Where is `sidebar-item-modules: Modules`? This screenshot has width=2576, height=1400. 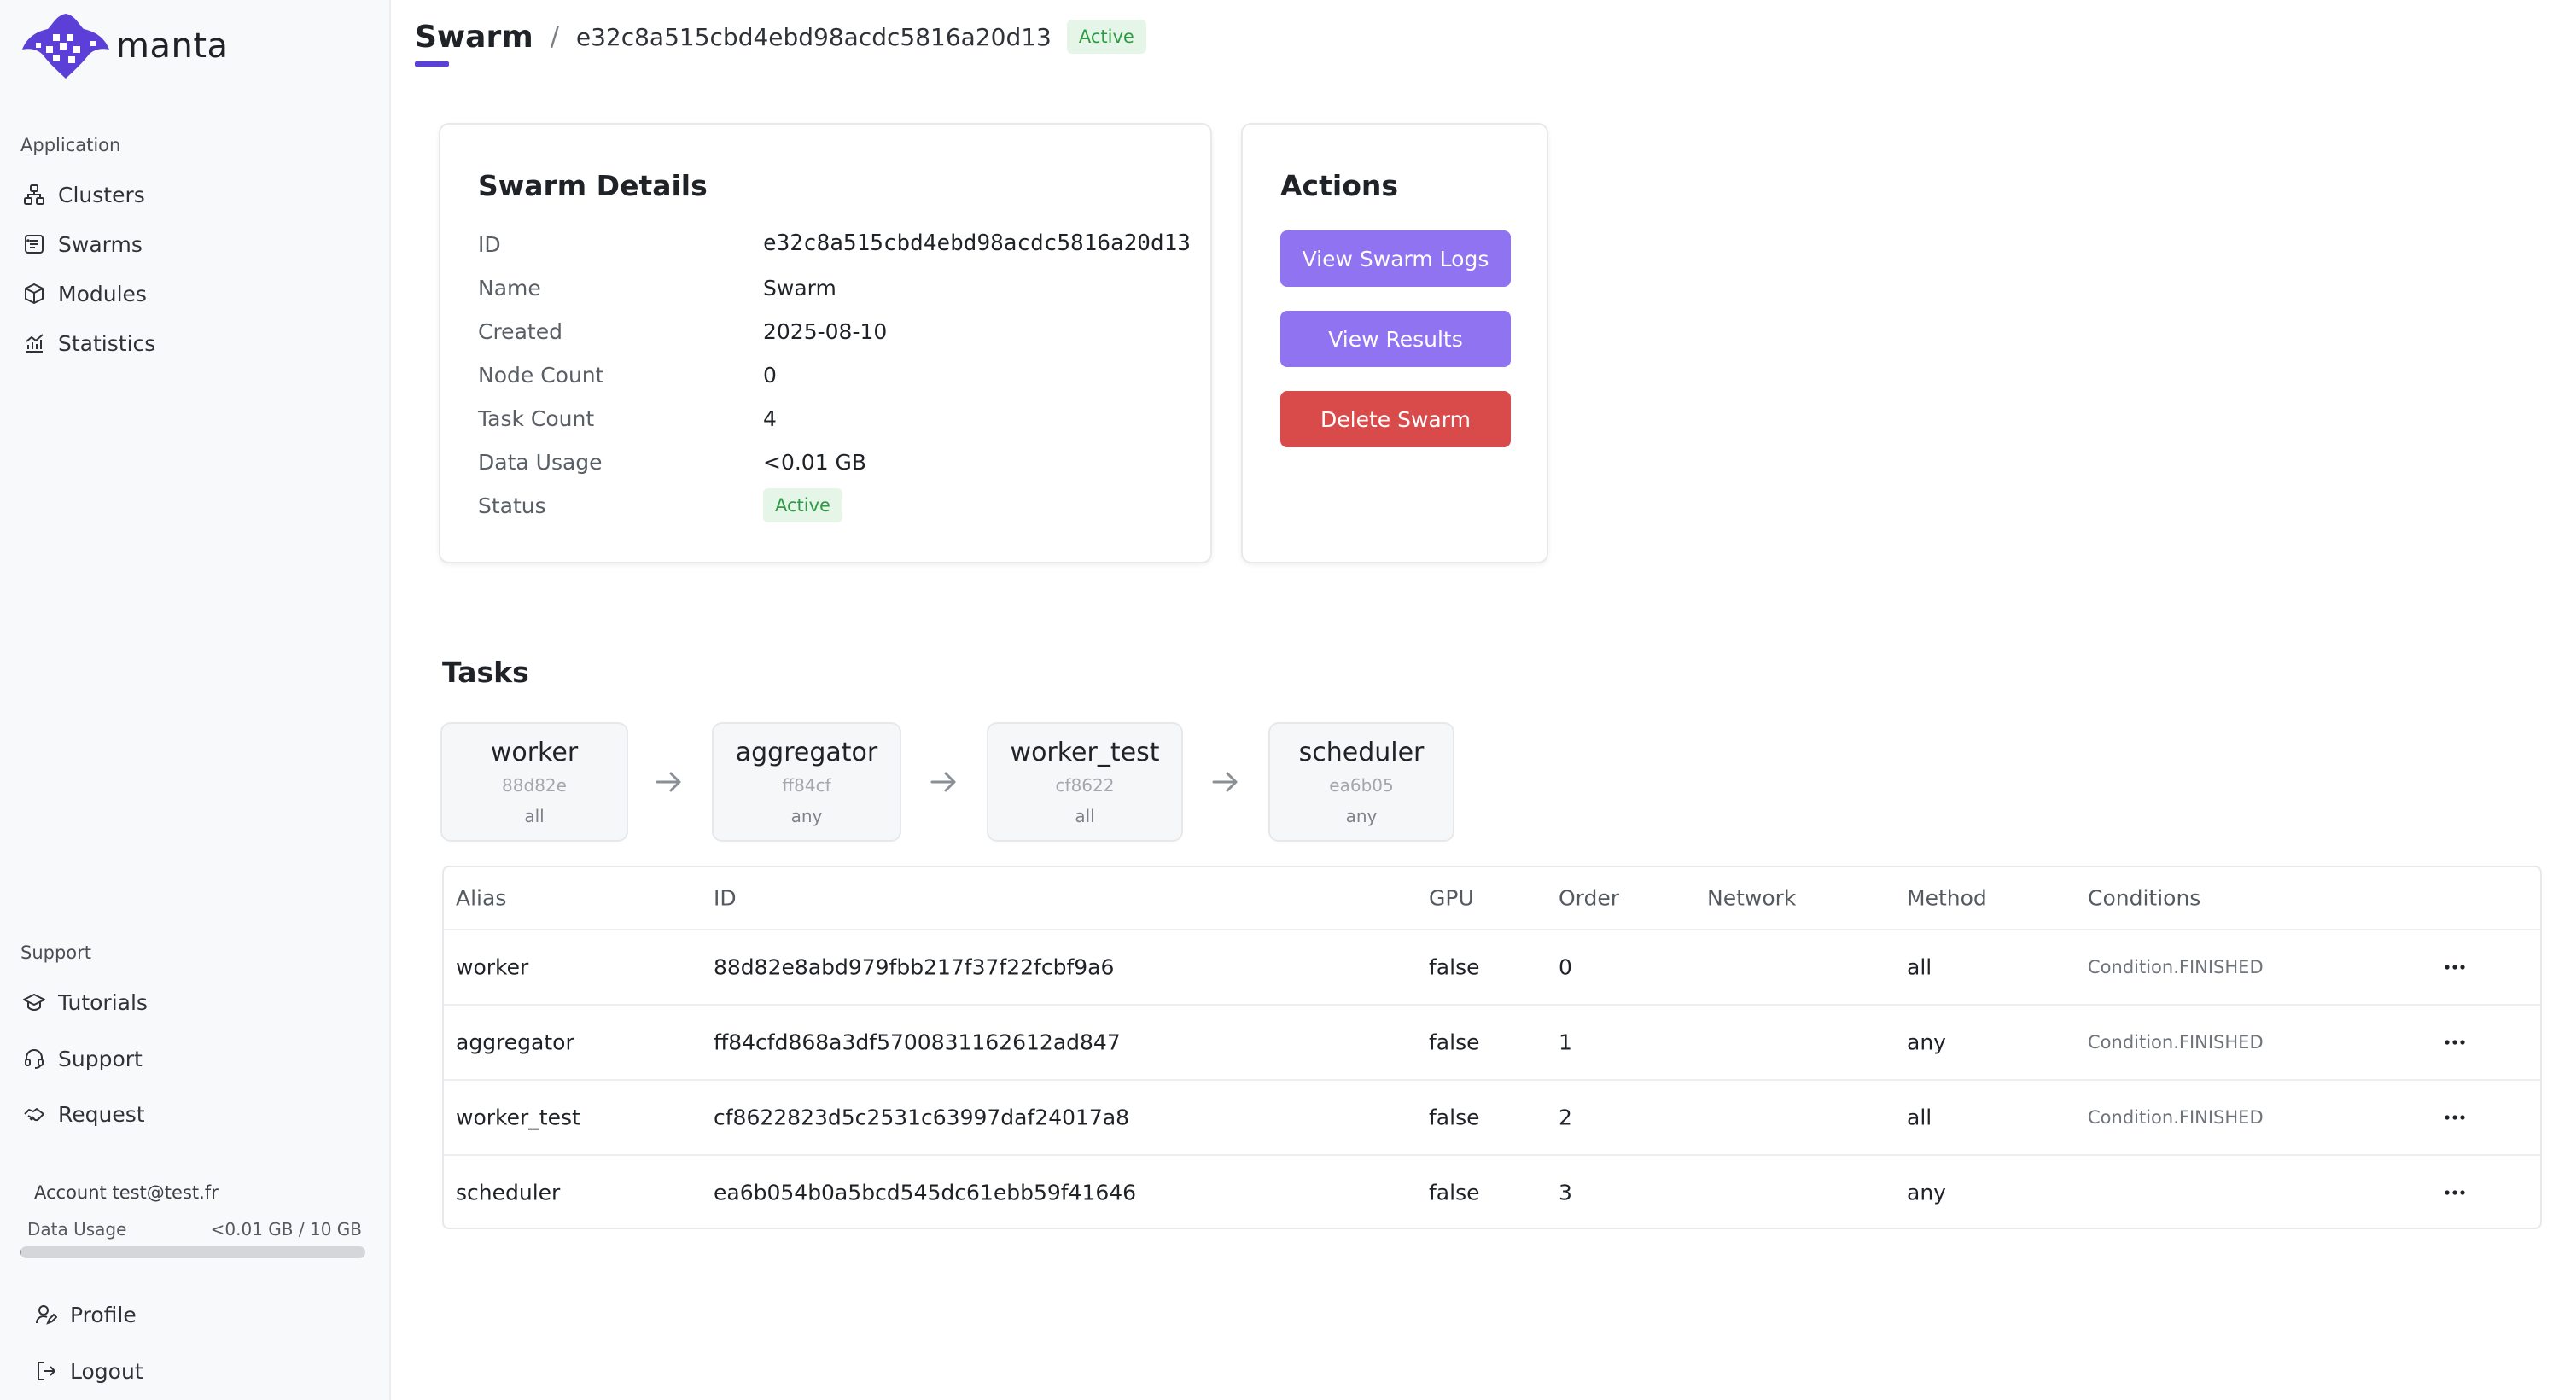 sidebar-item-modules: Modules is located at coordinates (195, 293).